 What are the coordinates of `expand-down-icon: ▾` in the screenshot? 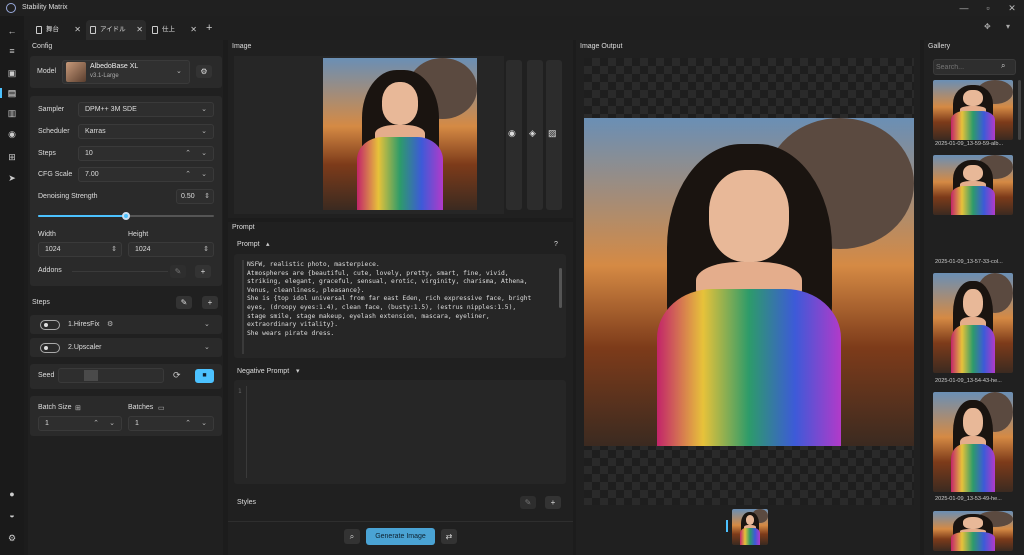 It's located at (298, 371).